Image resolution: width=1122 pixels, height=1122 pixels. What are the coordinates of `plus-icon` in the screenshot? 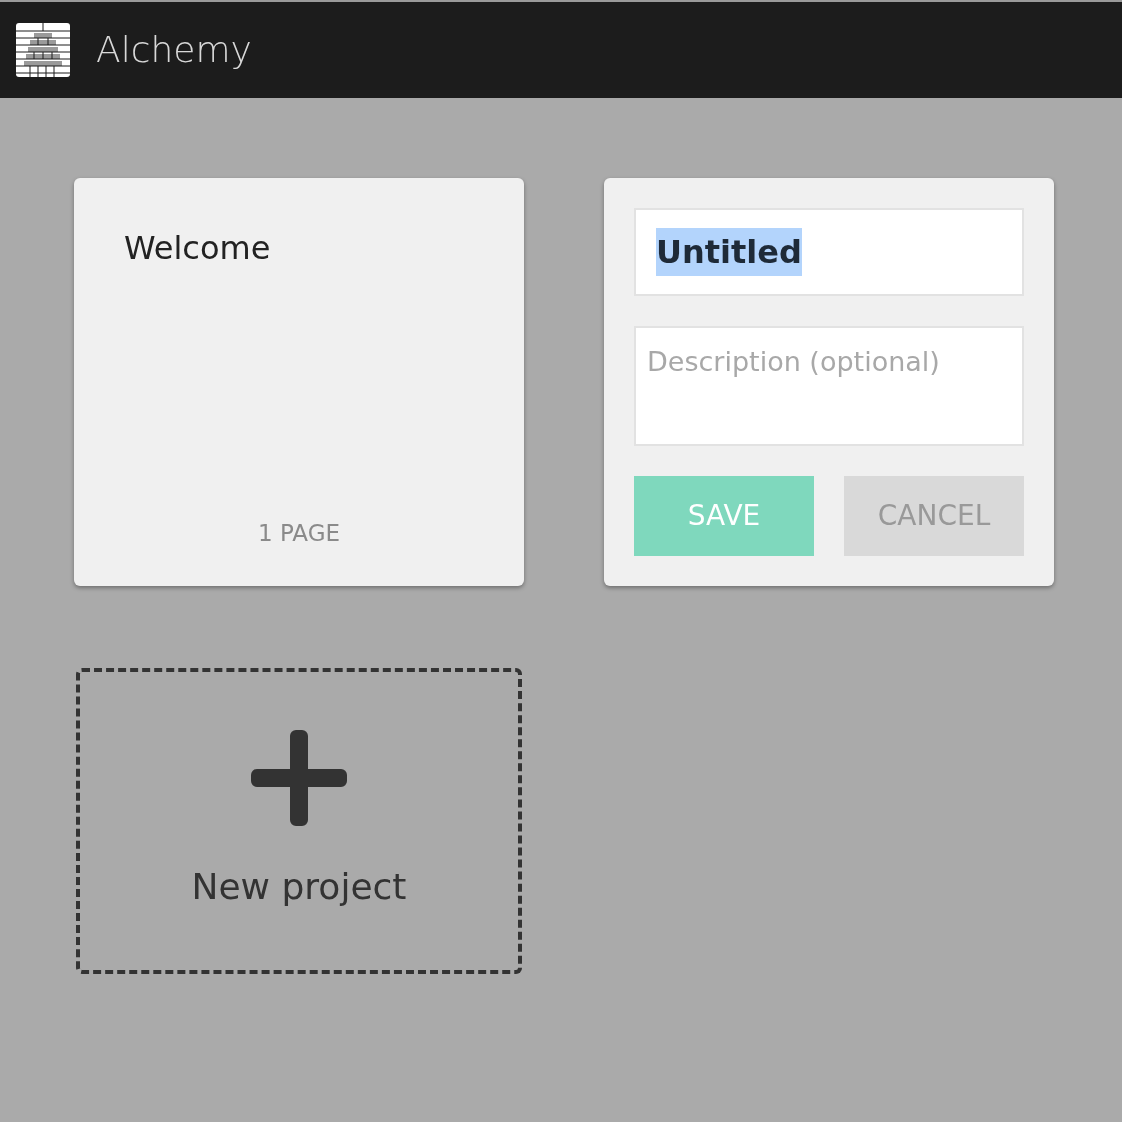 It's located at (299, 778).